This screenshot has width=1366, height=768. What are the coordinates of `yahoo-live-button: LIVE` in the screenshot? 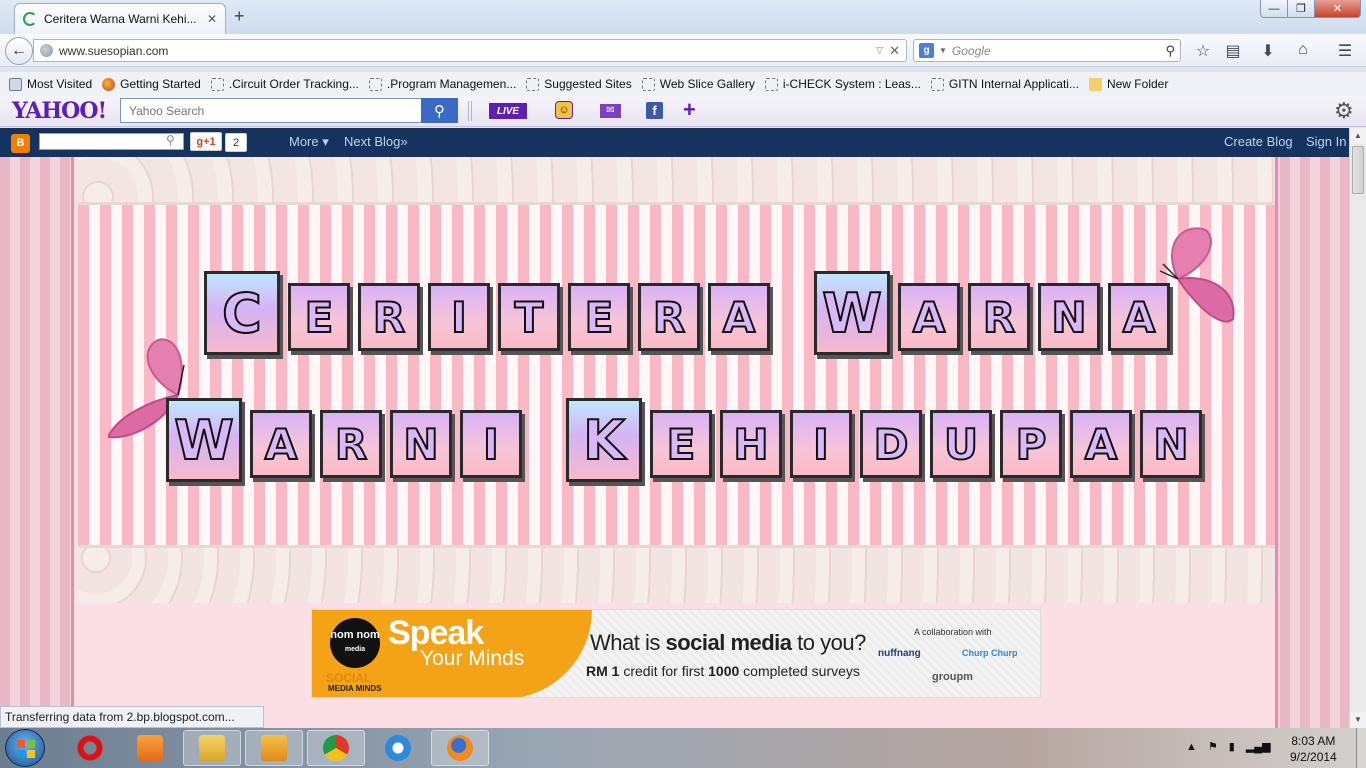 It's located at (508, 111).